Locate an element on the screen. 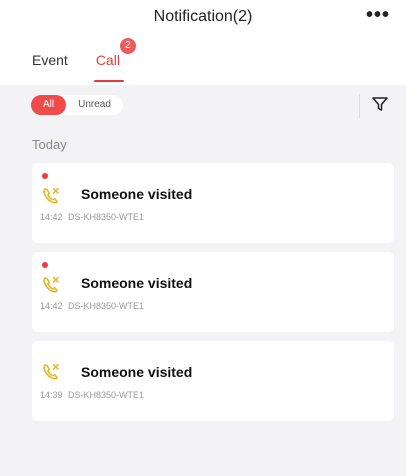 Image resolution: width=406 pixels, height=476 pixels. page-title: Notification(2) is located at coordinates (203, 16).